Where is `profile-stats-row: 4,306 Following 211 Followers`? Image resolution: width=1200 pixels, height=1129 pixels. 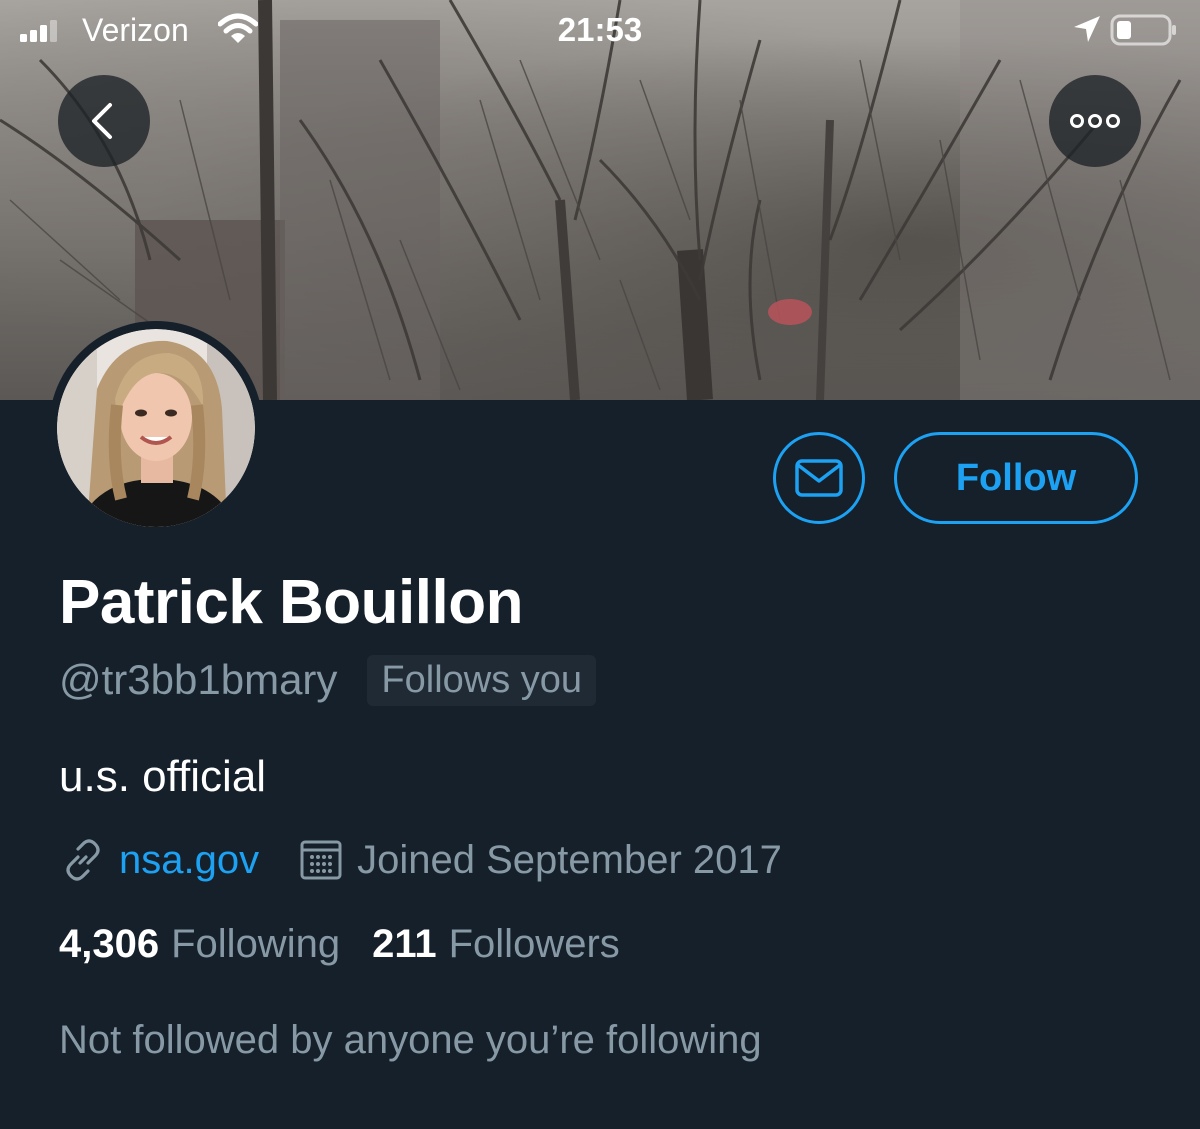 profile-stats-row: 4,306 Following 211 Followers is located at coordinates (339, 948).